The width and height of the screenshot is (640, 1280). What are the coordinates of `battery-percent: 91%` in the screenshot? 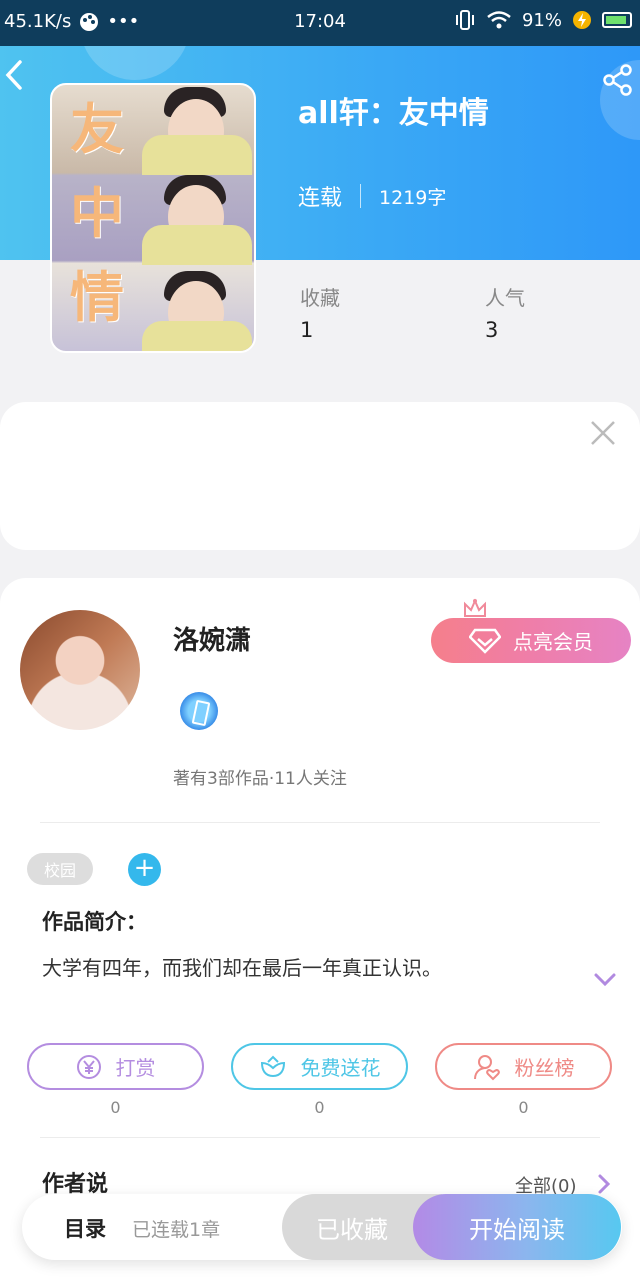 It's located at (541, 20).